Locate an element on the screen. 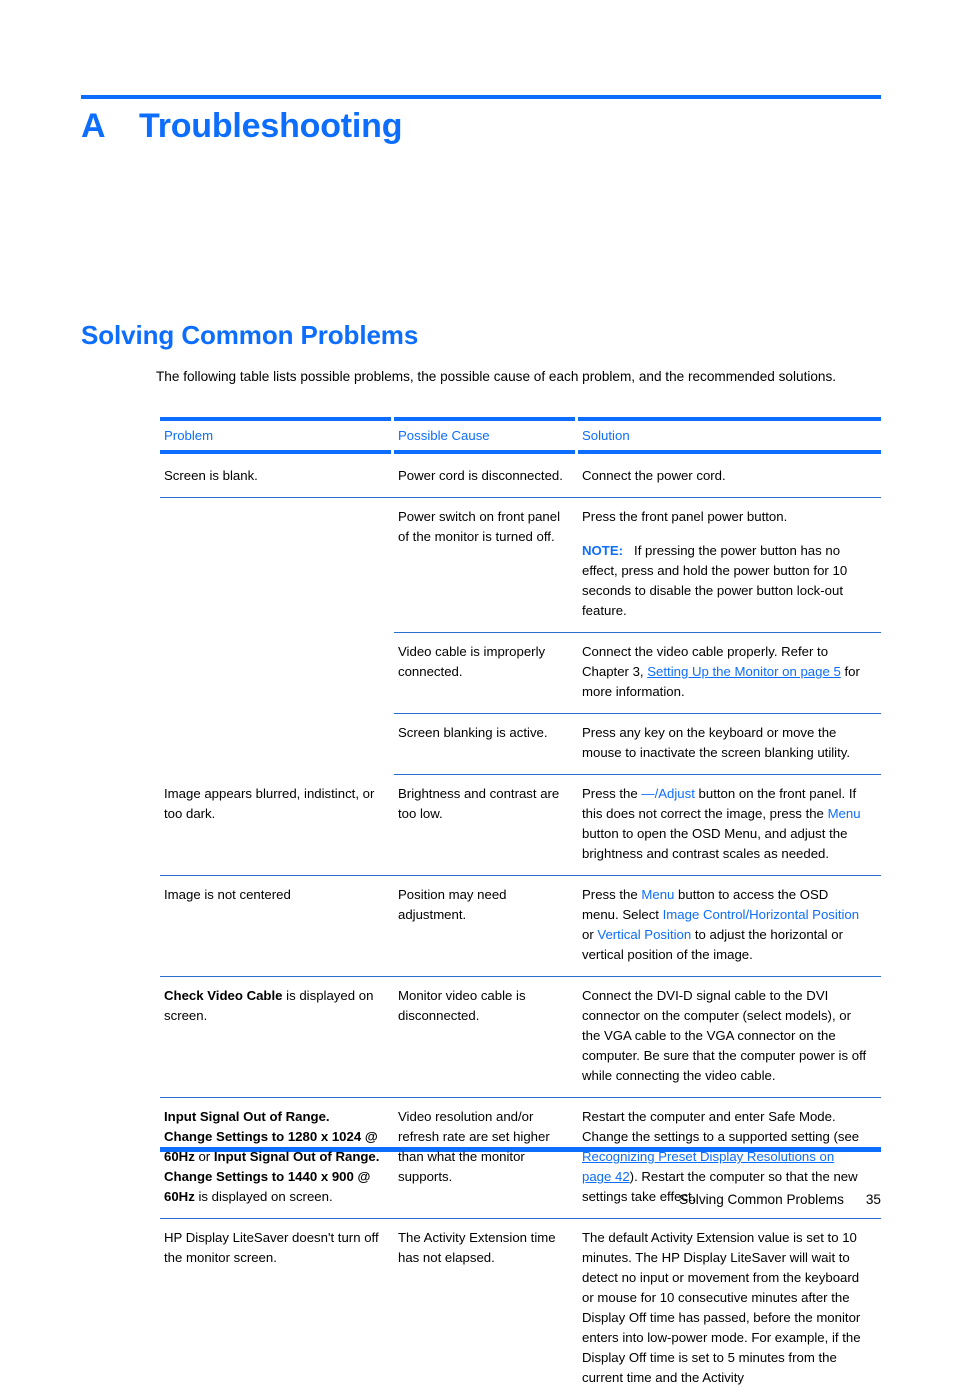  cell-cause: Power cord is disconnected. is located at coordinates (486, 477).